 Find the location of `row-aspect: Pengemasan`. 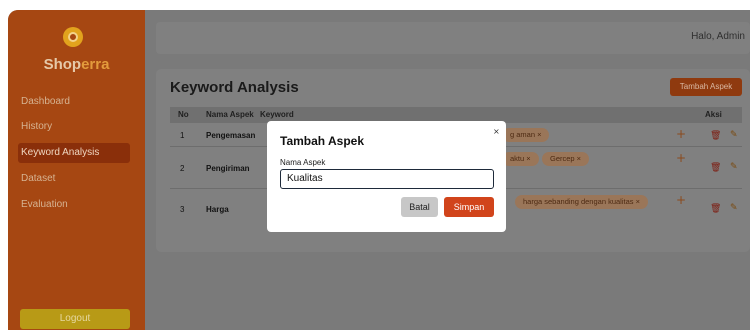

row-aspect: Pengemasan is located at coordinates (231, 135).